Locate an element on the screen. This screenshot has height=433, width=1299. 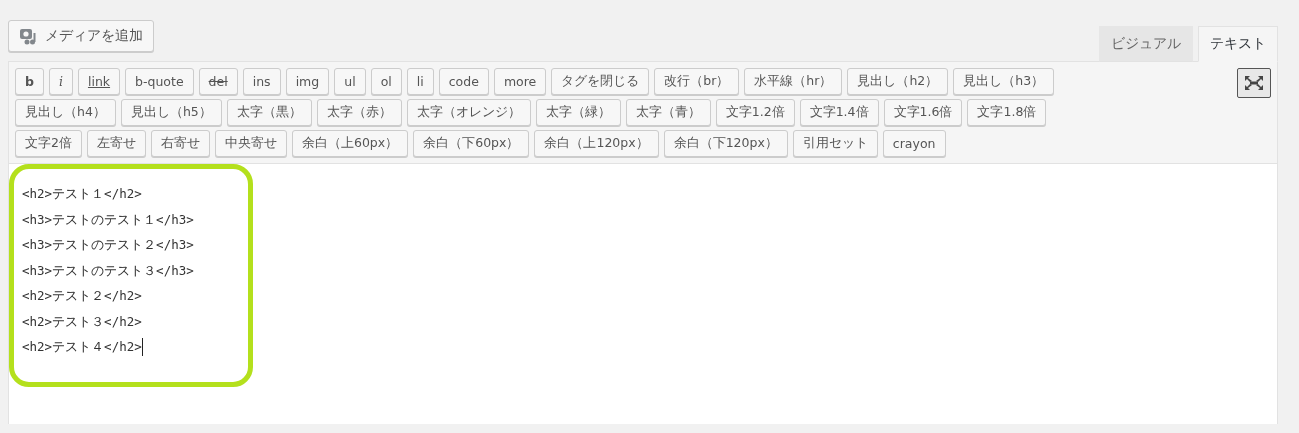
quicktag-button: 余白（下120px） is located at coordinates (725, 143).